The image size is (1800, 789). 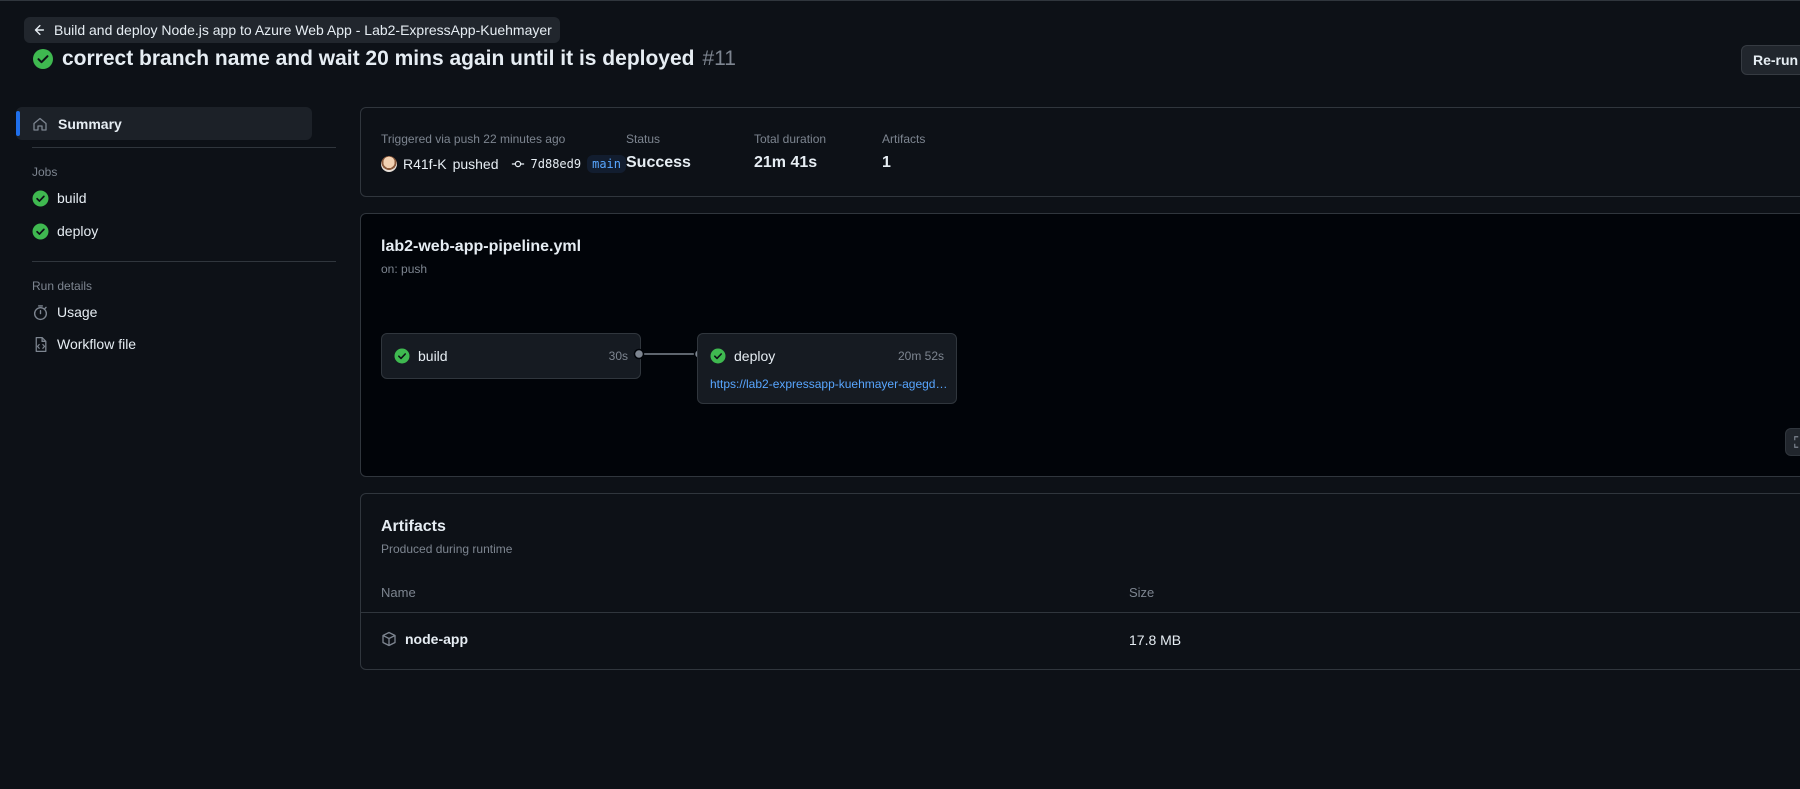 What do you see at coordinates (920, 356) in the screenshot?
I see `job-duration: 20m 52s` at bounding box center [920, 356].